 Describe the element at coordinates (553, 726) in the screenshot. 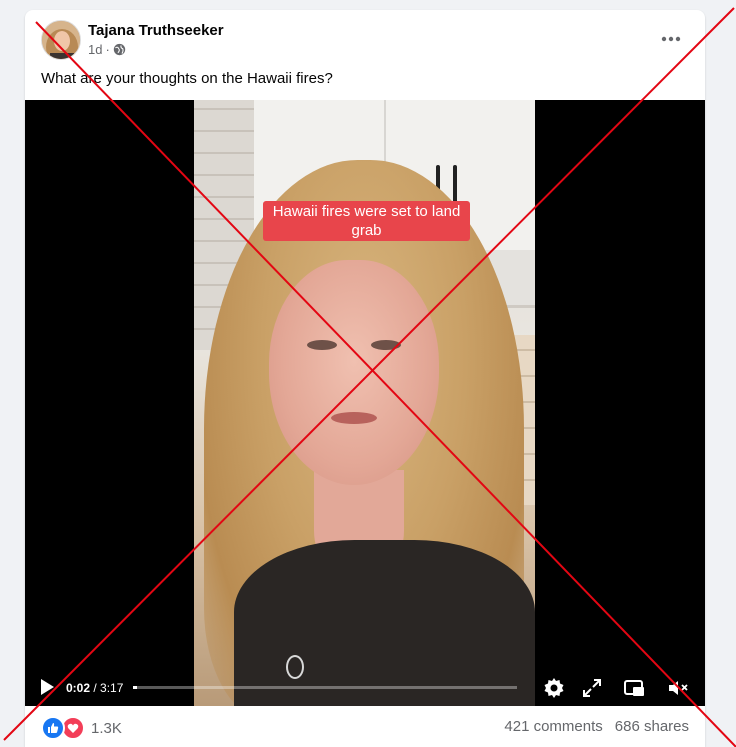

I see `comments-count: 421 comments` at that location.